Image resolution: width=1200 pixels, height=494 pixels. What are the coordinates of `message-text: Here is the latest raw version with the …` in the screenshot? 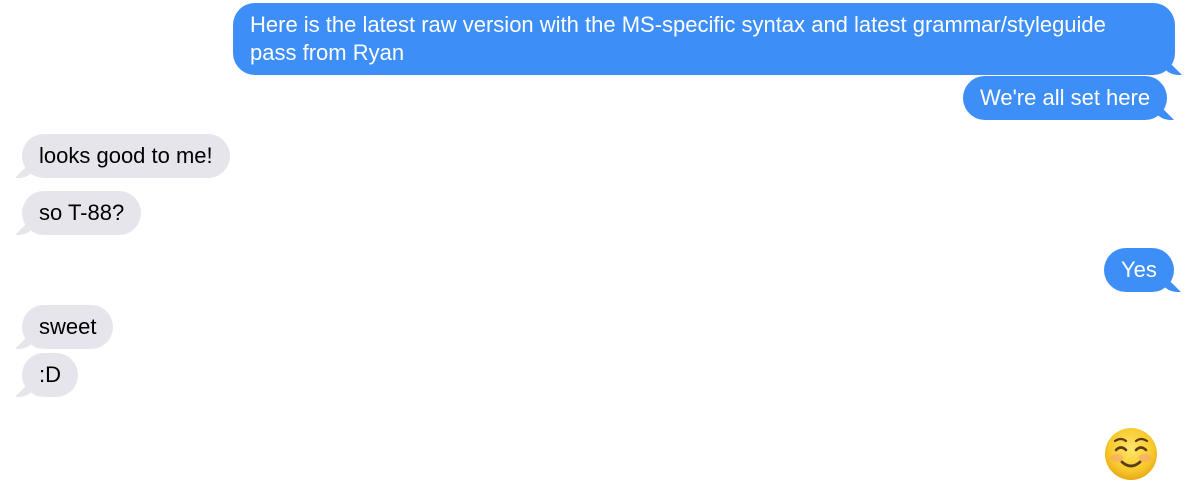 It's located at (678, 38).